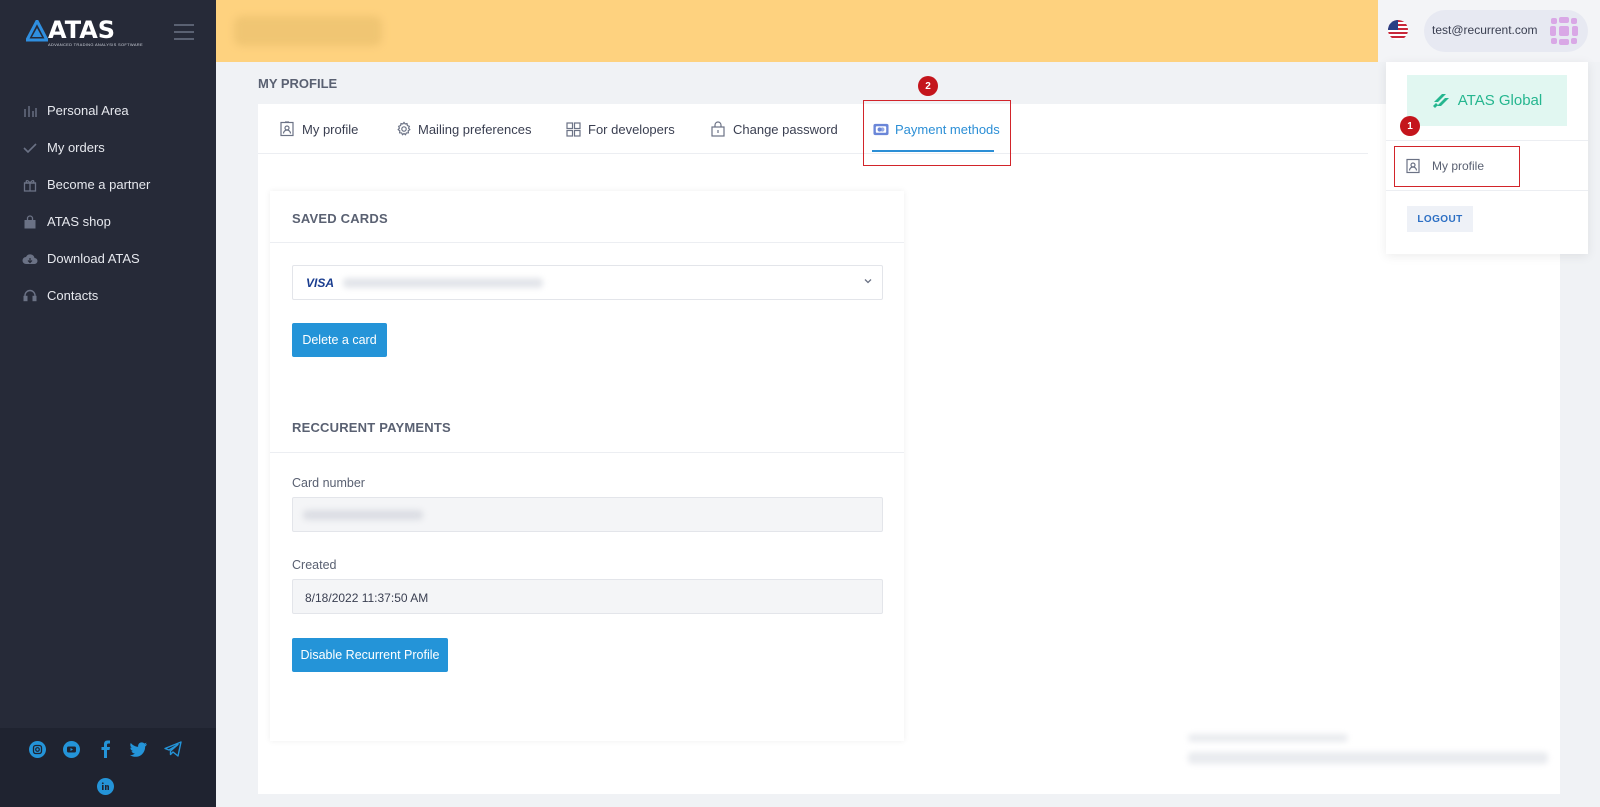 This screenshot has width=1600, height=807. Describe the element at coordinates (1398, 30) in the screenshot. I see `us-flag-icon` at that location.